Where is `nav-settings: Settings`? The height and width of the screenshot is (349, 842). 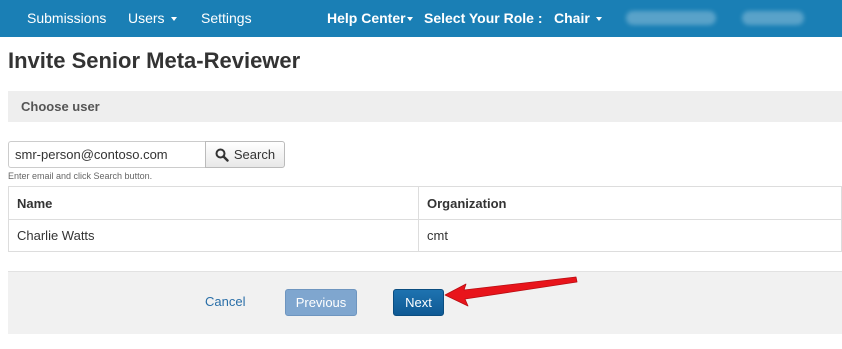 nav-settings: Settings is located at coordinates (226, 18).